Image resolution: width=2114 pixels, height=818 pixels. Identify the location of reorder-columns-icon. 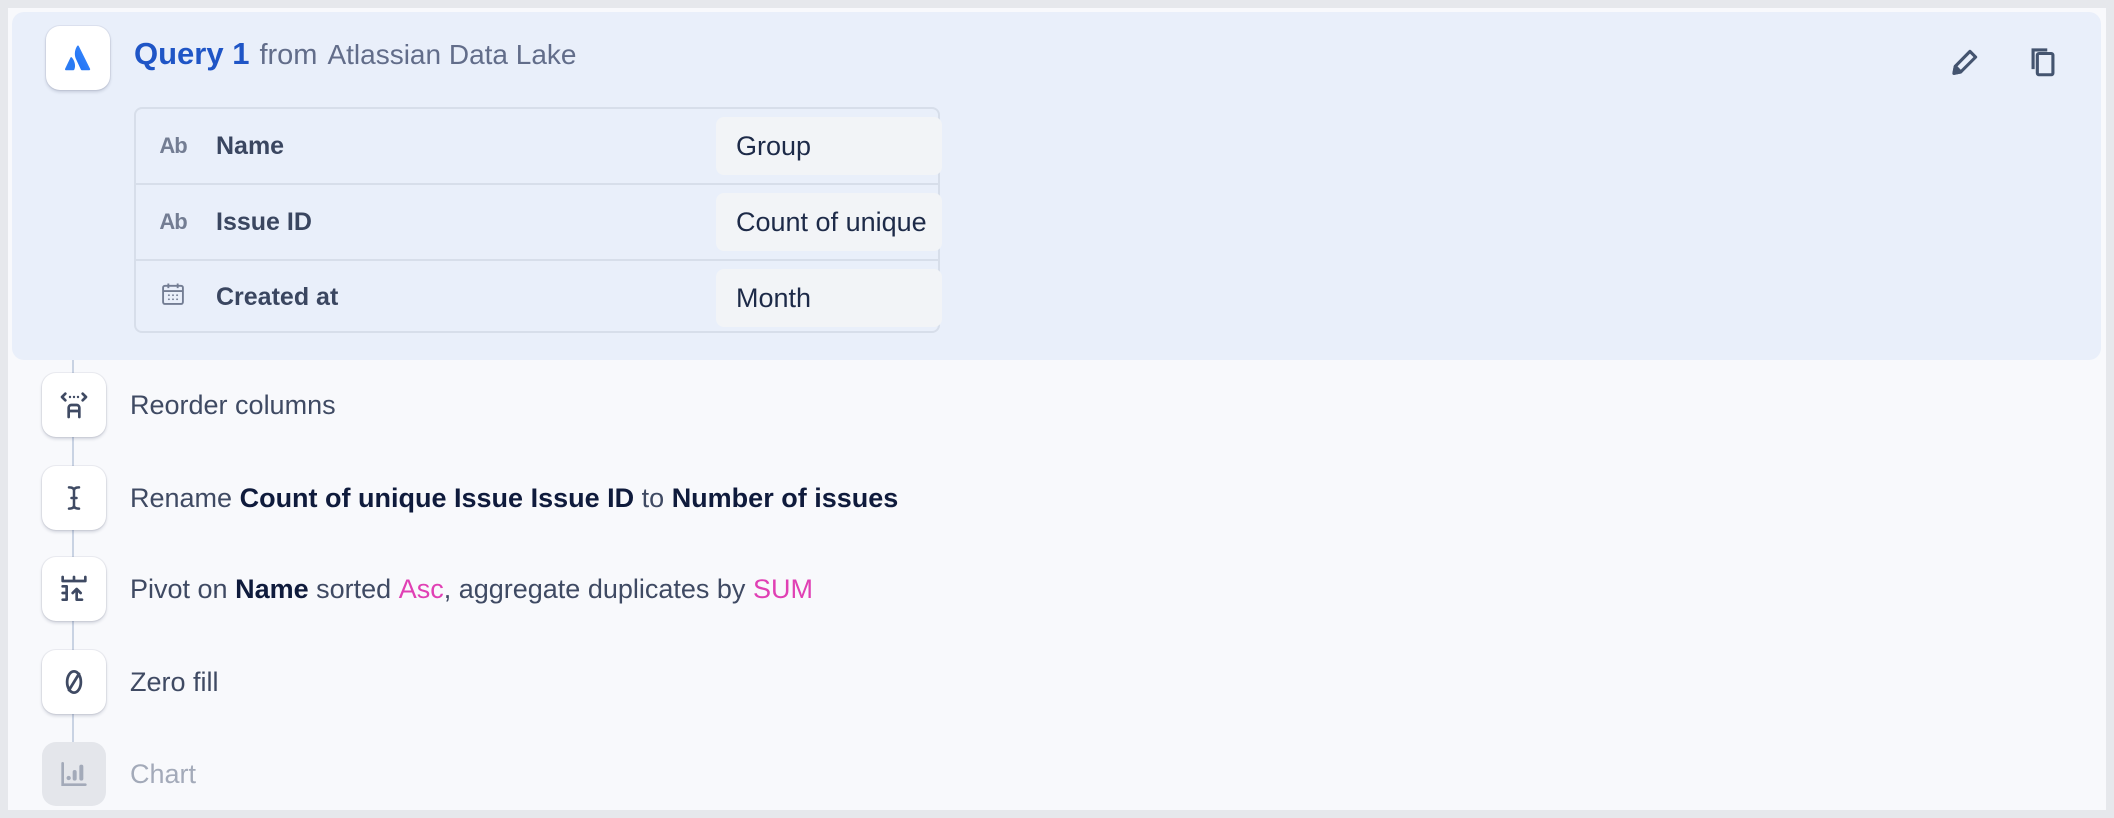
(74, 405).